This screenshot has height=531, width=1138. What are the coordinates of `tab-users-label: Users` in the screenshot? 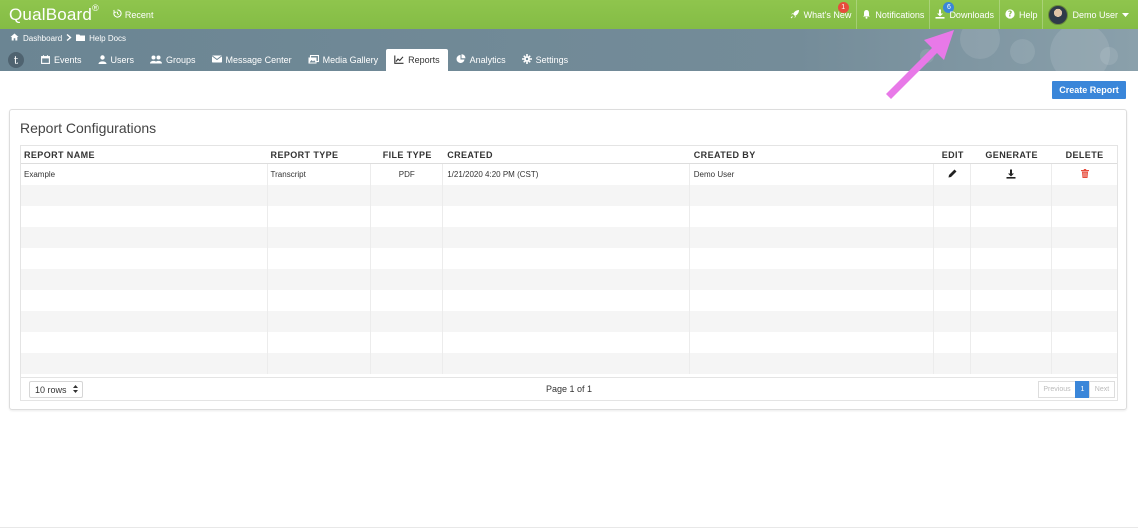 It's located at (122, 60).